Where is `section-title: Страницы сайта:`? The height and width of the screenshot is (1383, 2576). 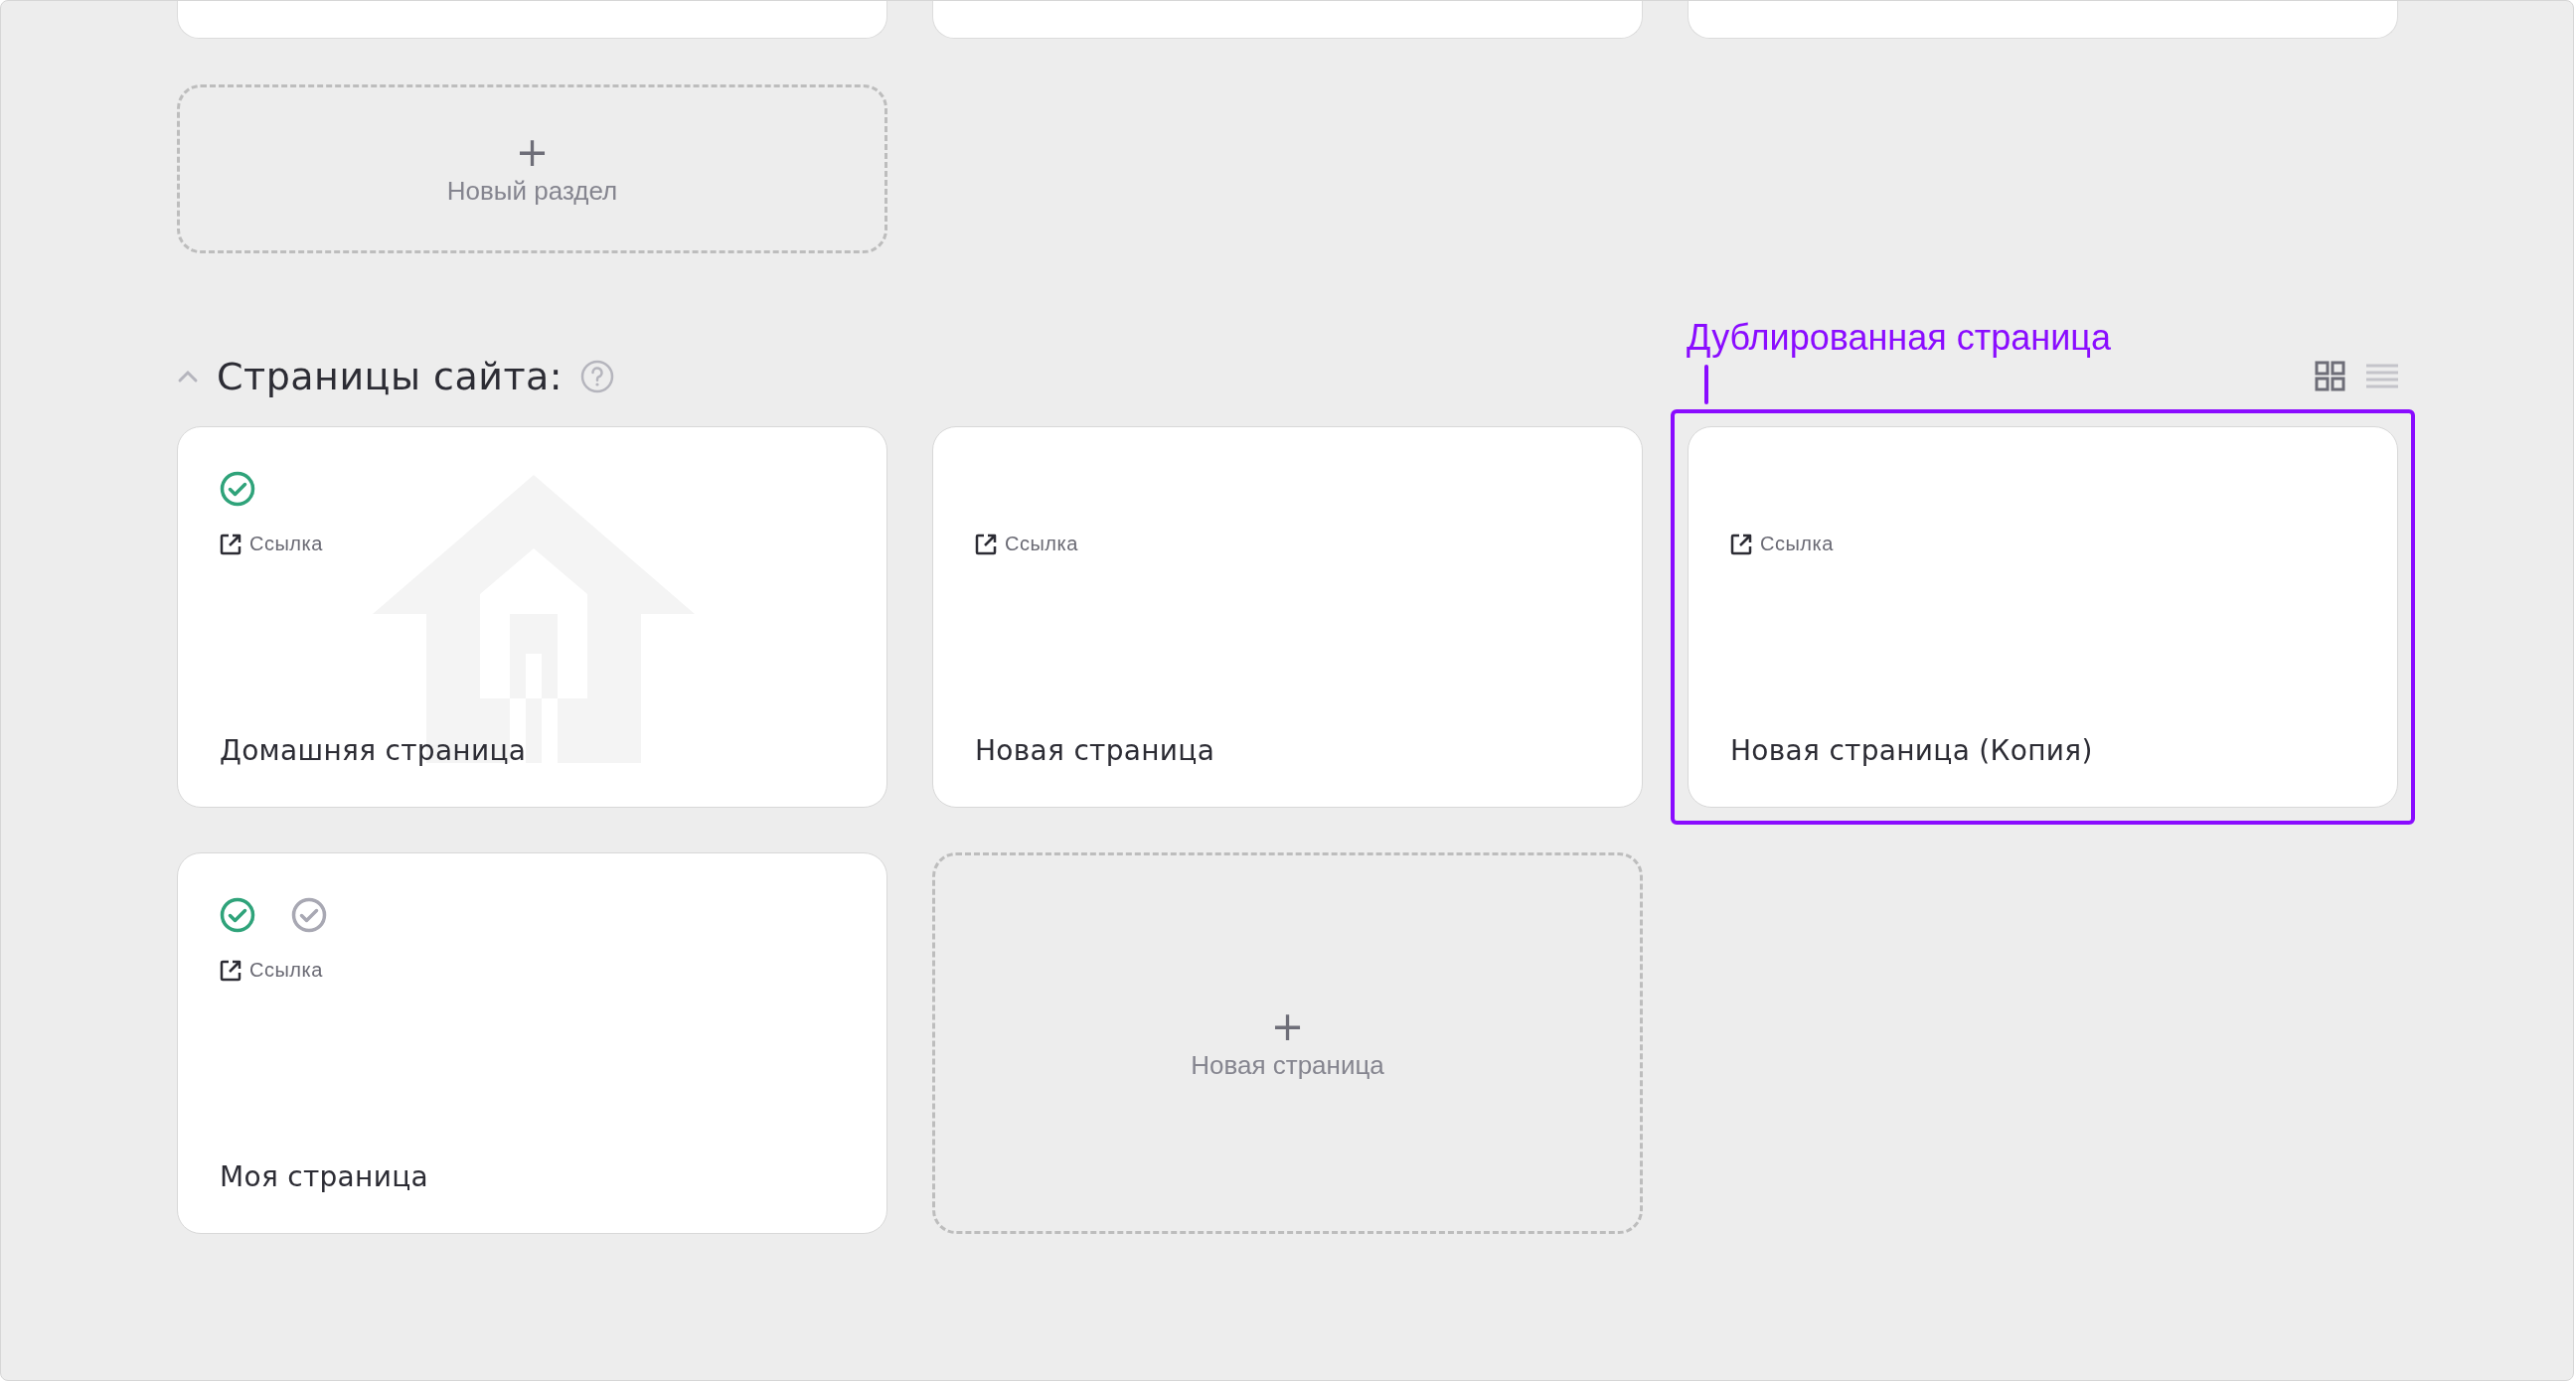
section-title: Страницы сайта: is located at coordinates (390, 377).